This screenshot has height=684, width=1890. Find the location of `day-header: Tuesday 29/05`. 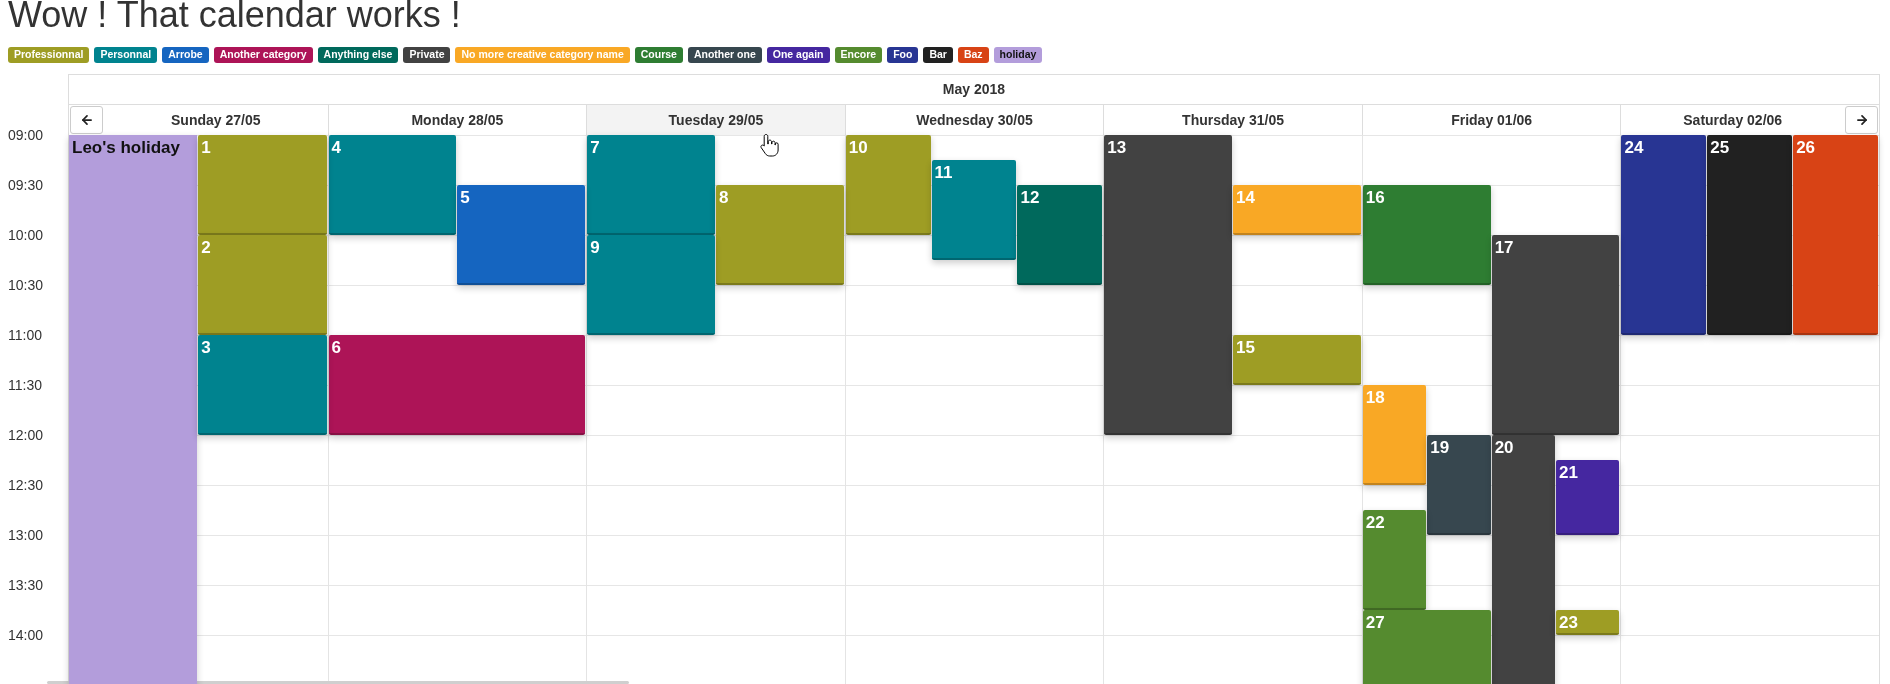

day-header: Tuesday 29/05 is located at coordinates (716, 119).